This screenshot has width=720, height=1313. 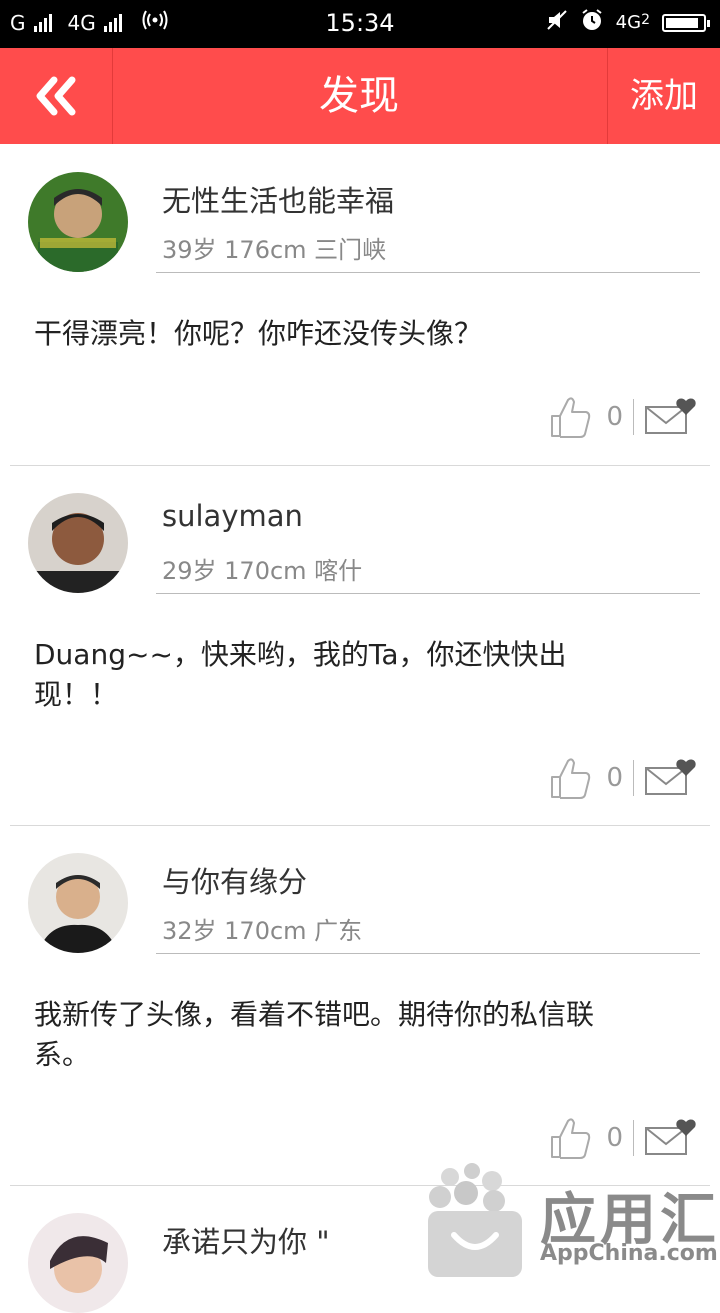 What do you see at coordinates (629, 1253) in the screenshot?
I see `watermark-subtext: AppChina.com` at bounding box center [629, 1253].